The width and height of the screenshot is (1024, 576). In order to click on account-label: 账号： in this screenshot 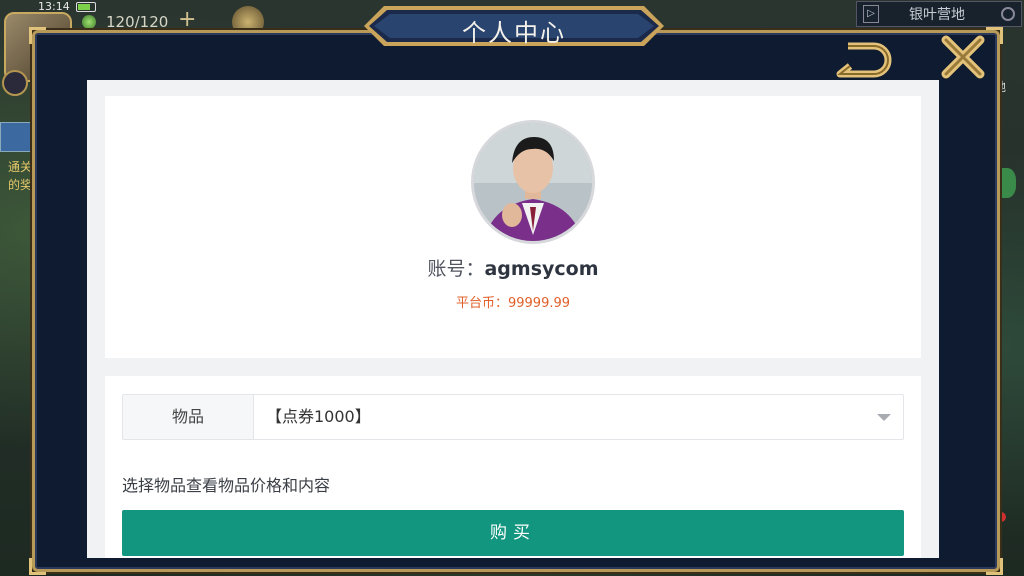, I will do `click(456, 269)`.